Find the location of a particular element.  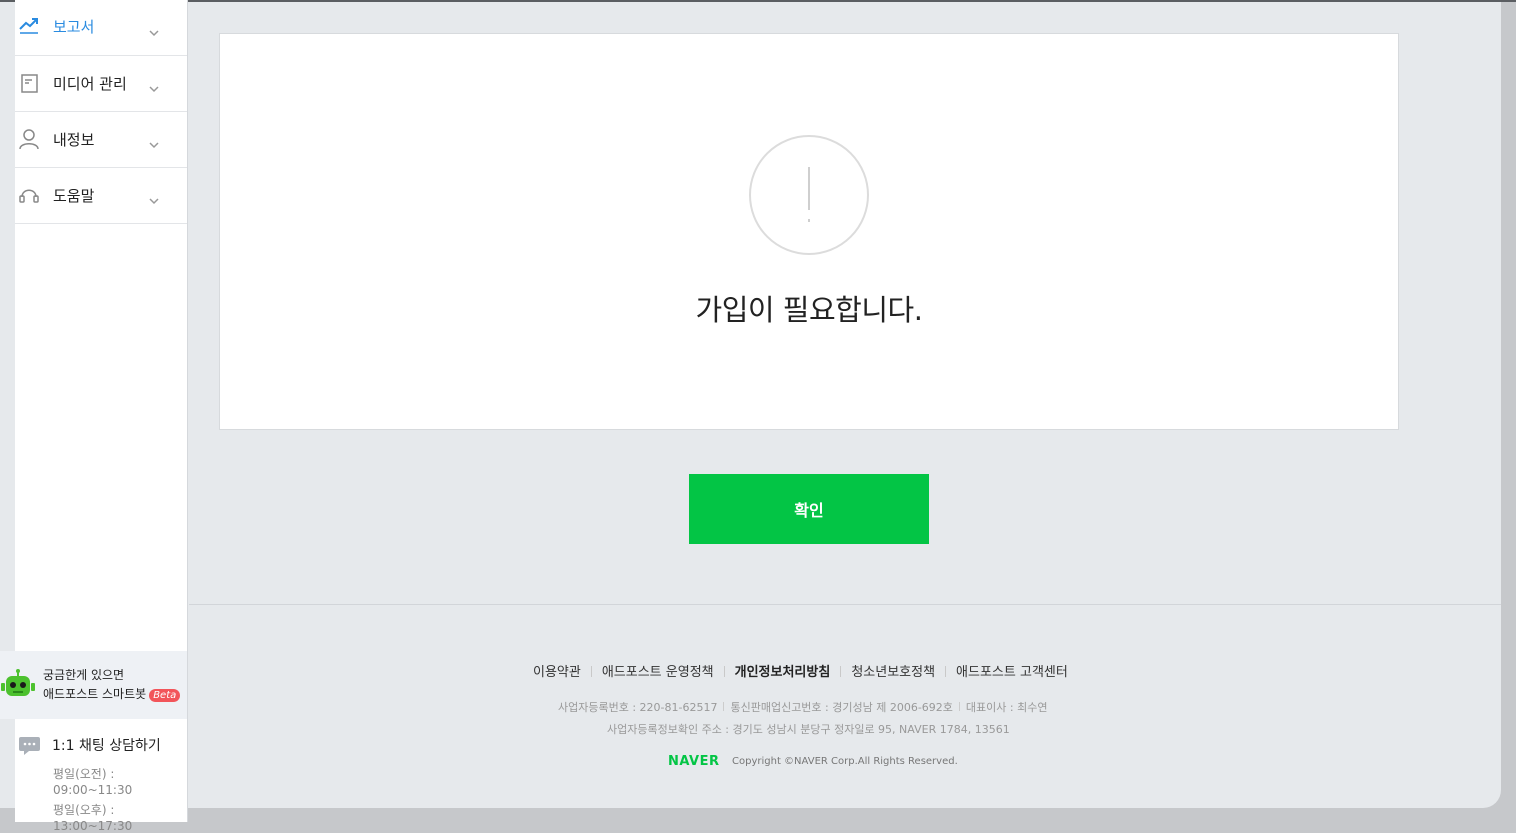

footer-link-privacy: 개인정보처리방침 is located at coordinates (783, 672).